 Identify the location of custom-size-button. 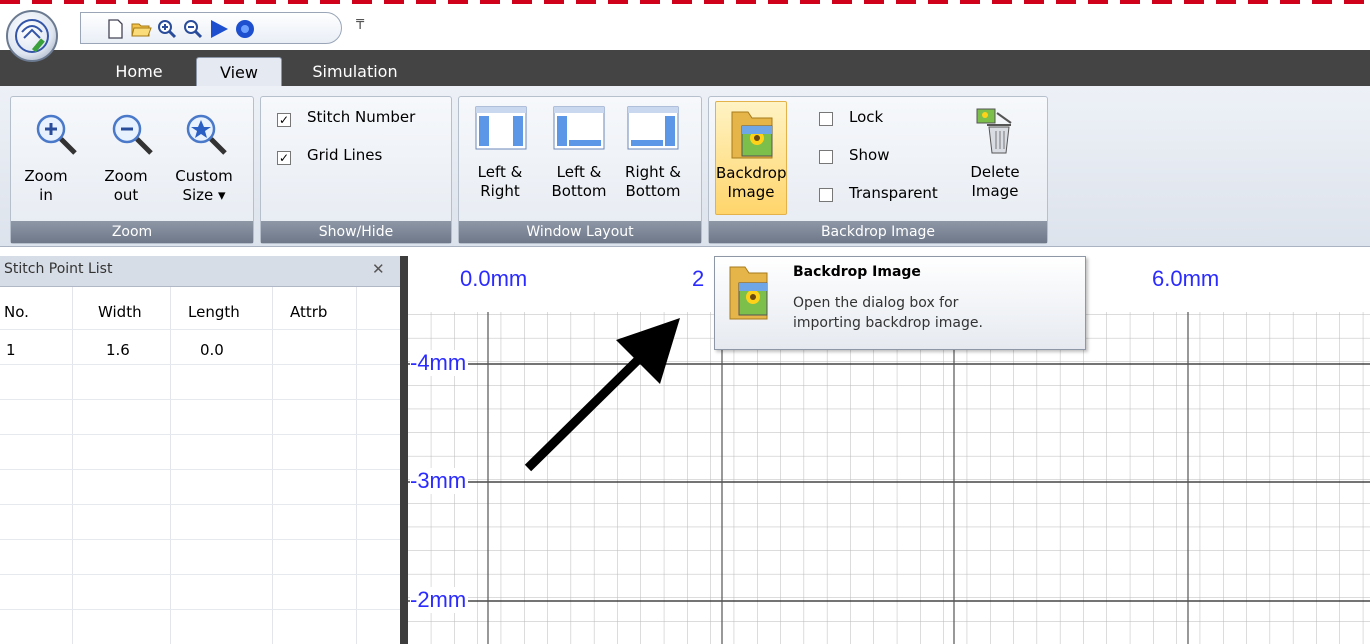
(206, 136).